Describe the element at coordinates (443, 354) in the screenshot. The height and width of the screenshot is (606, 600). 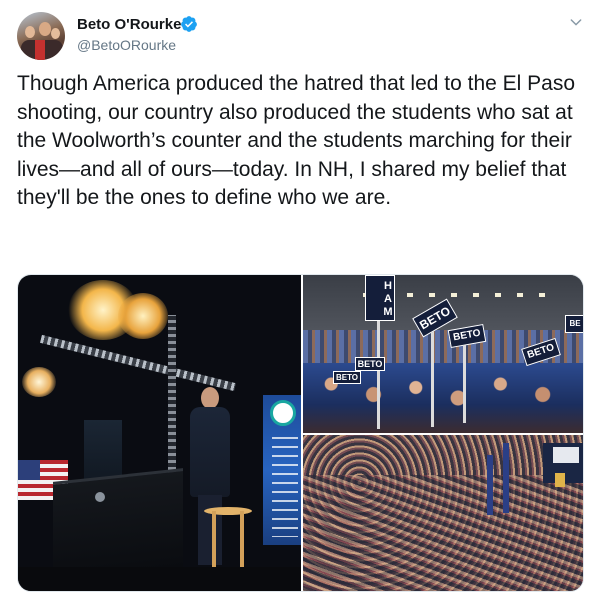
I see `photo-crowd-with-signs: HAM BETO BETO BETO BETO BETO BE` at that location.